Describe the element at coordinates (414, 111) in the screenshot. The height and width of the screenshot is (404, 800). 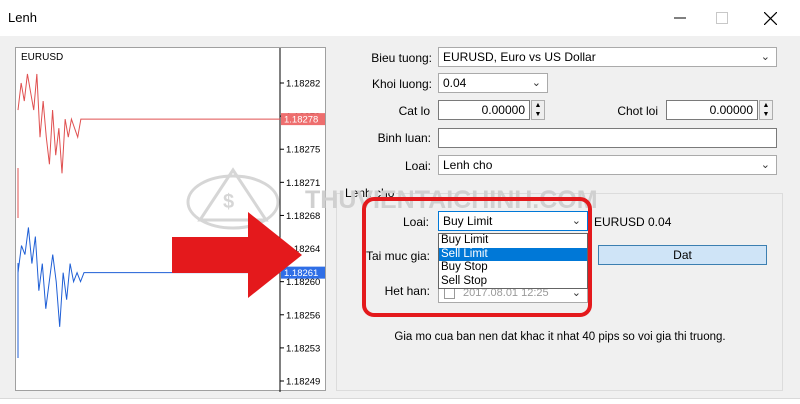
I see `stoploss-label: Cat lo` at that location.